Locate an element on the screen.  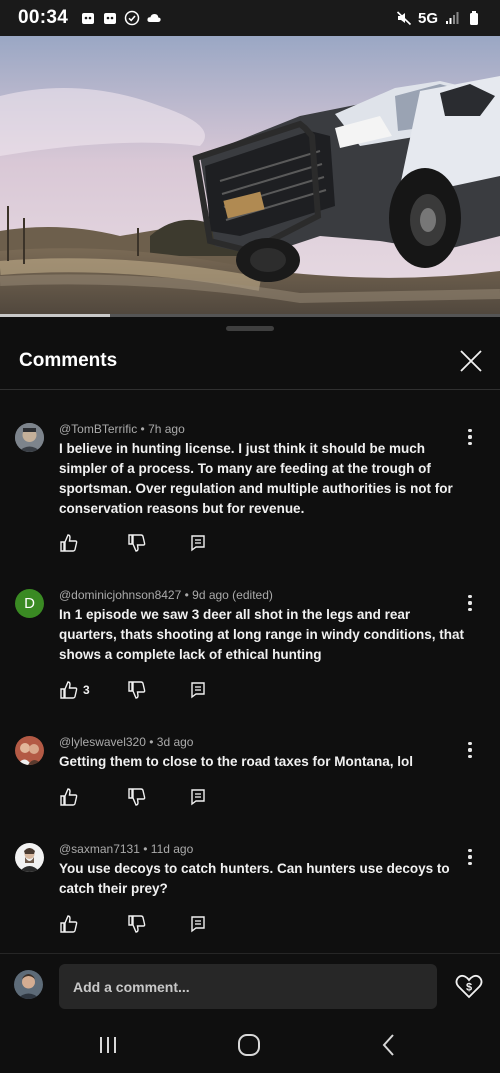
comment-composer: Add a comment... $ is located at coordinates (250, 985).